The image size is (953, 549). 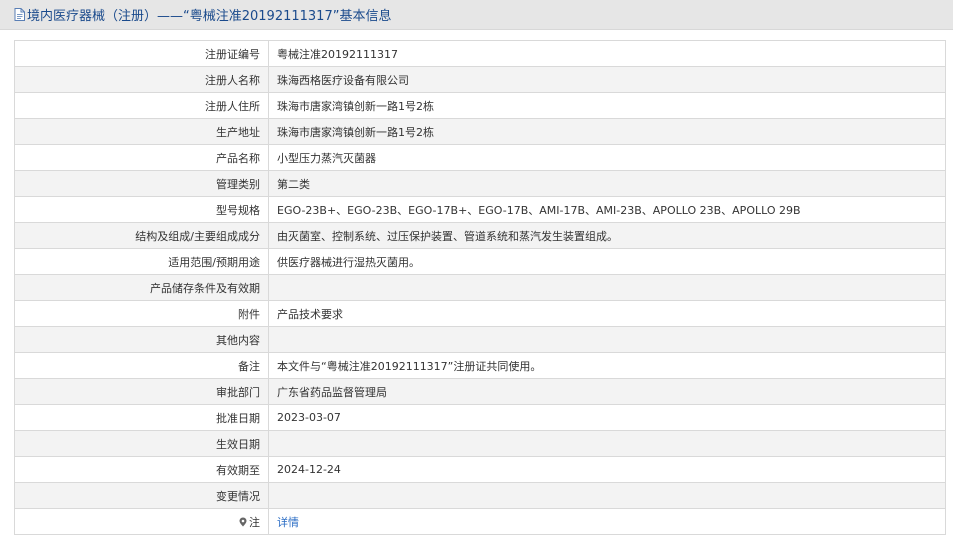 What do you see at coordinates (288, 522) in the screenshot?
I see `detail-link: 详情` at bounding box center [288, 522].